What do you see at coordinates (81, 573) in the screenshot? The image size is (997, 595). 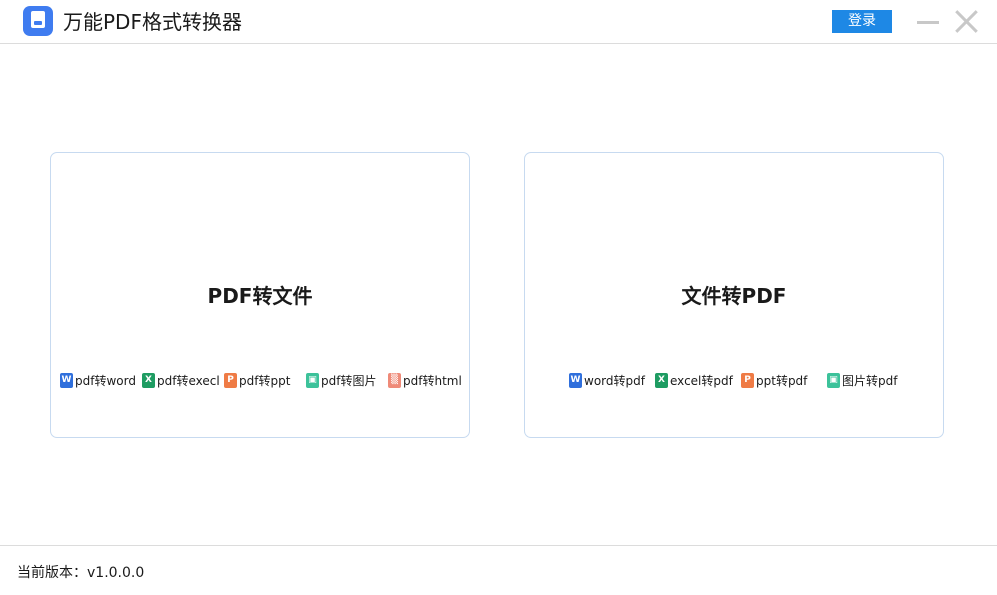 I see `version-label: 当前版本：v1.0.0.0` at bounding box center [81, 573].